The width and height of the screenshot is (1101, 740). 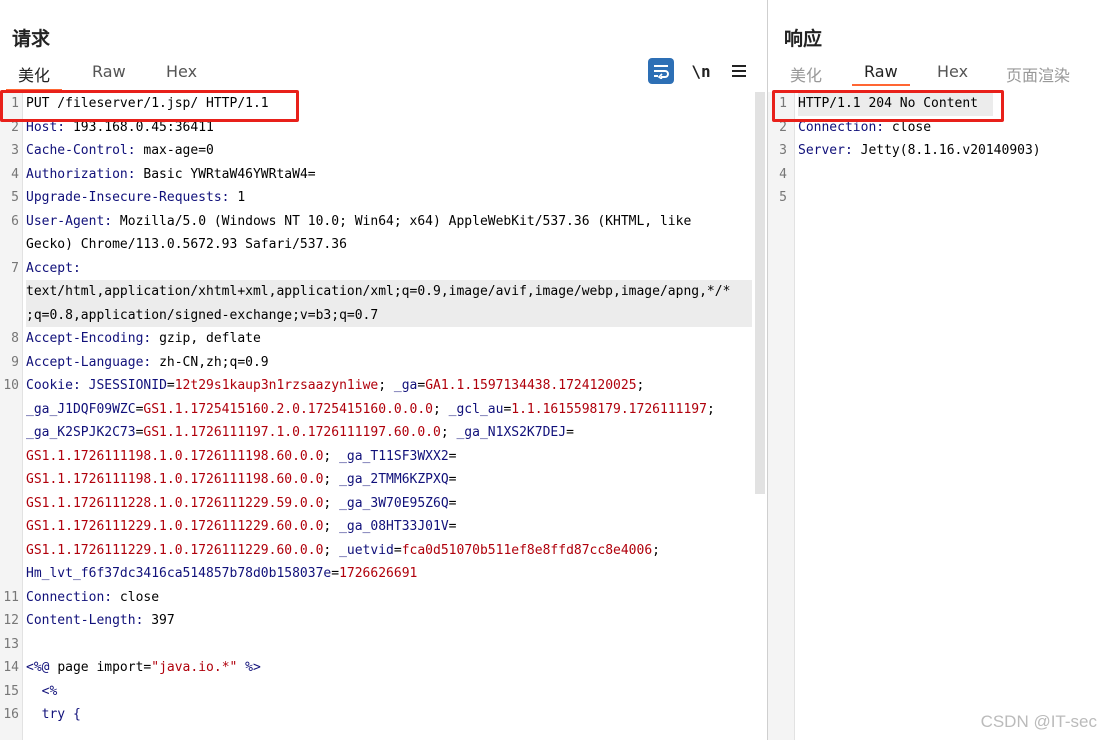 I want to click on line-number: 13, so click(x=11, y=644).